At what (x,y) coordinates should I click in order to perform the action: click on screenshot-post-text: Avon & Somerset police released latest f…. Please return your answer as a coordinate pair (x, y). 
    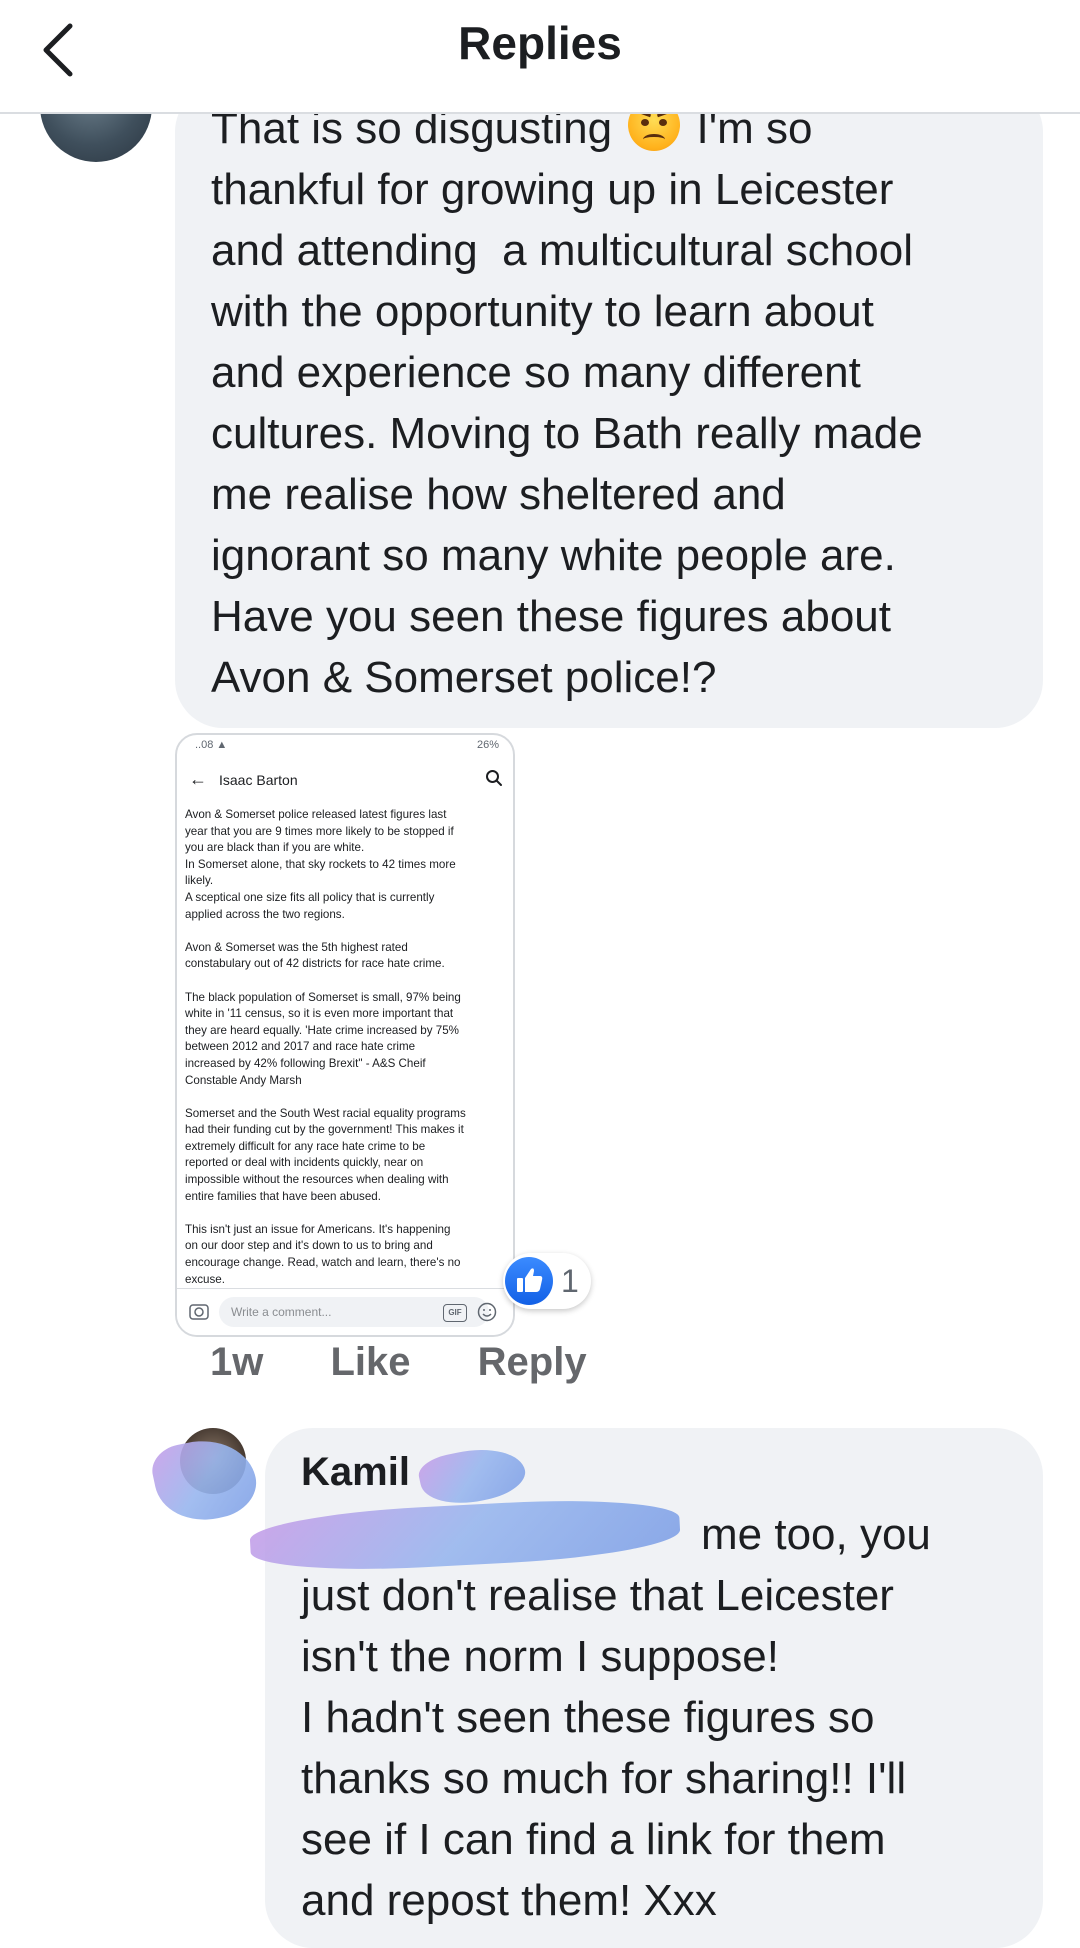
    Looking at the image, I should click on (325, 1047).